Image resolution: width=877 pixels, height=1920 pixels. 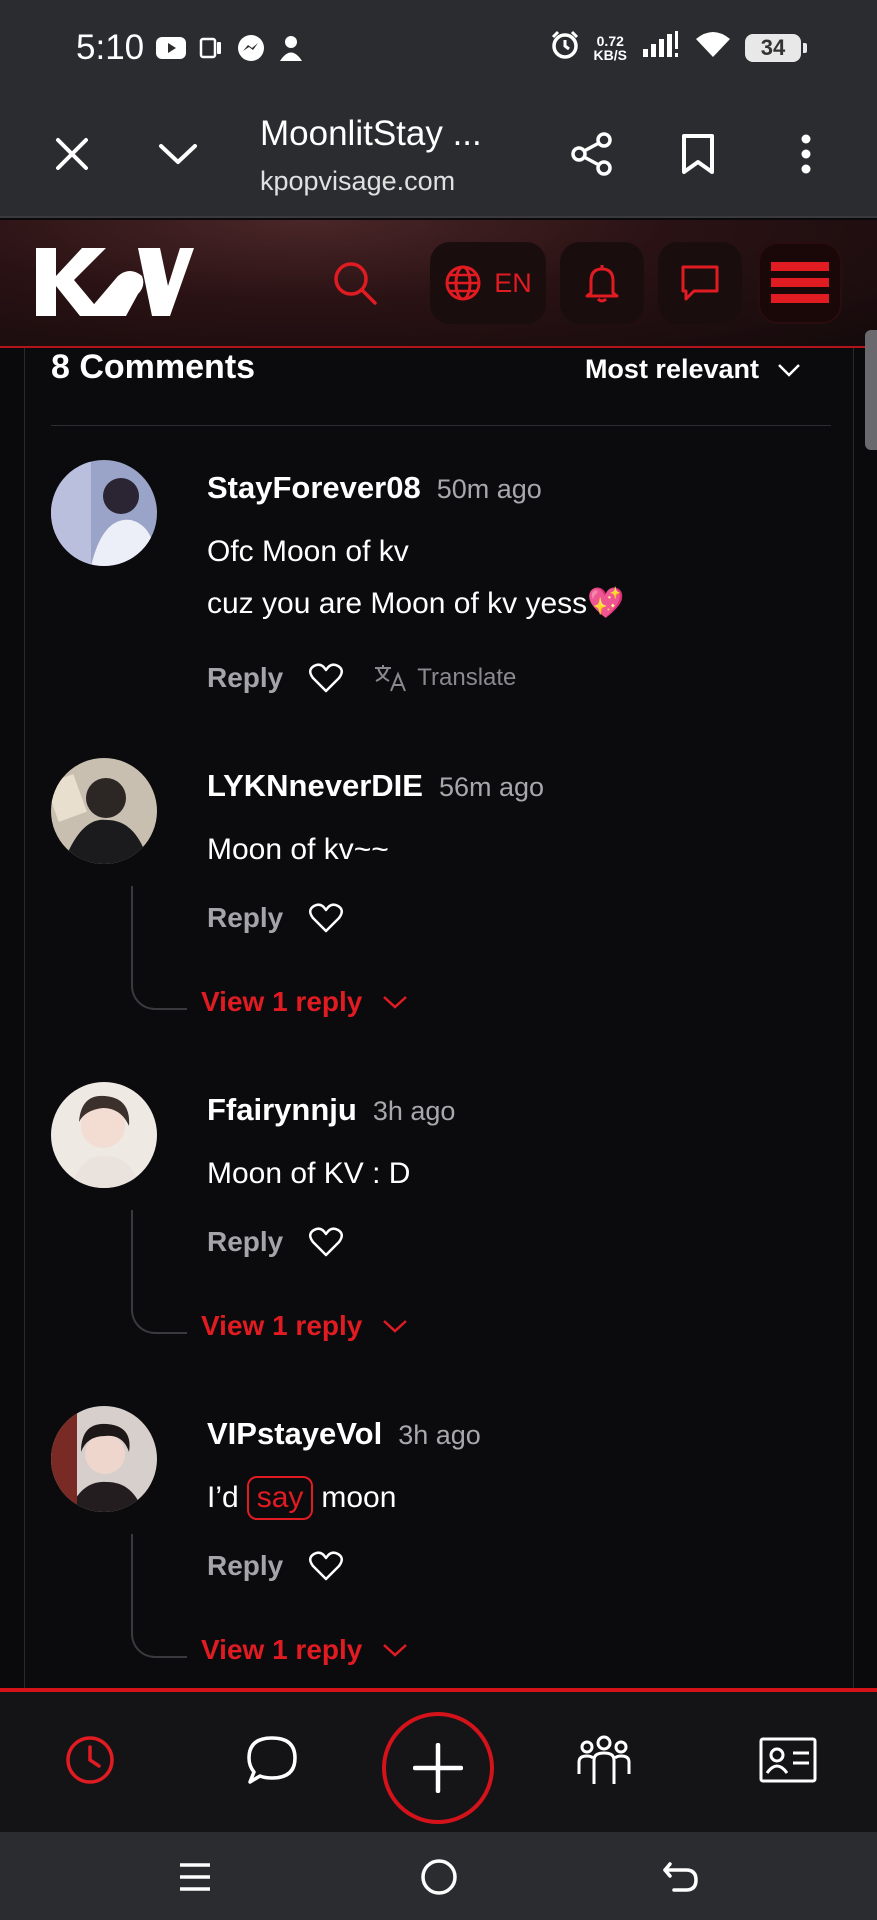 I want to click on system-icons: 0.72 KB/S 34, so click(x=678, y=47).